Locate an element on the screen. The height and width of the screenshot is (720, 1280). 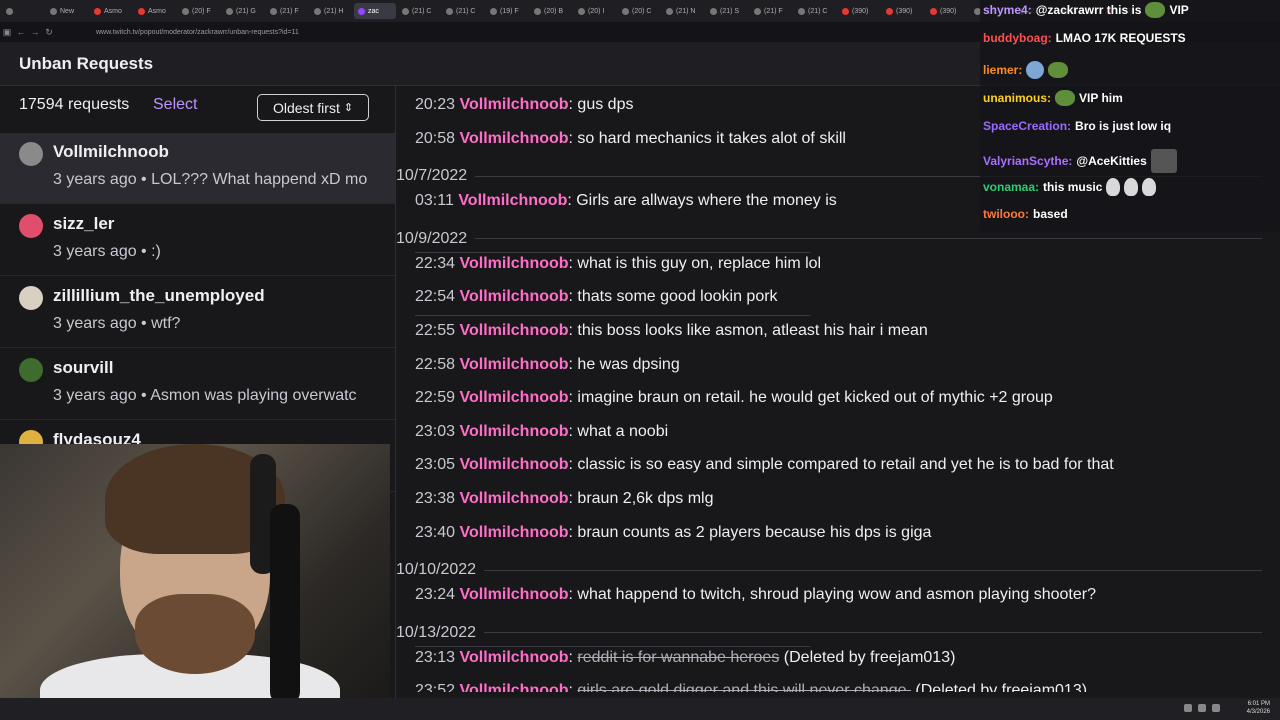
browser-tab-label: (21) F is located at coordinates (773, 11).